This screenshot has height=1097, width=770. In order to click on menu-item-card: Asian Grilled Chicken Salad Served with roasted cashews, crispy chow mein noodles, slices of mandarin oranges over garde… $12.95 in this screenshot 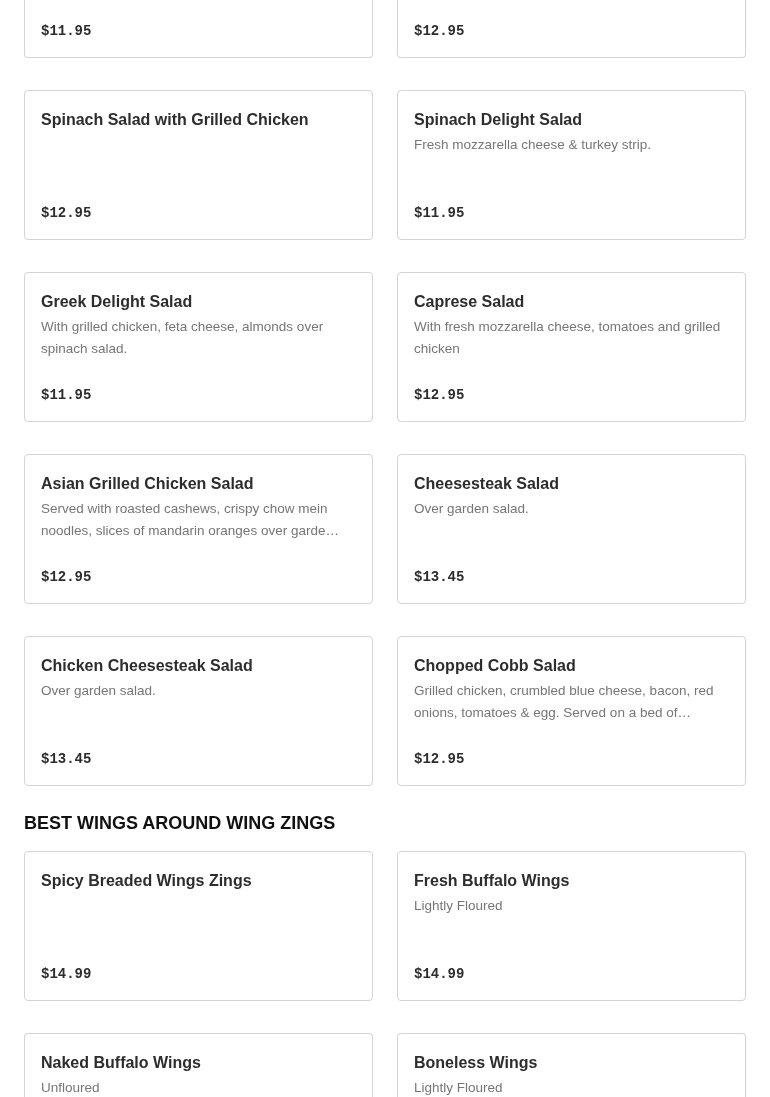, I will do `click(198, 529)`.